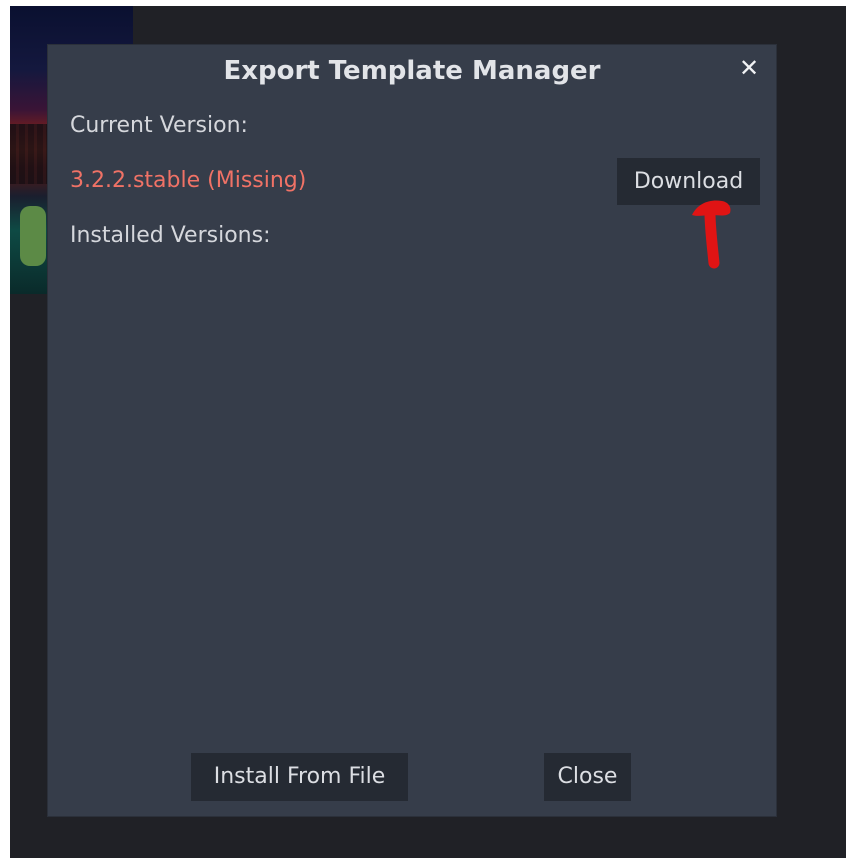 Image resolution: width=846 pixels, height=858 pixels. I want to click on close-icon: ✕, so click(749, 68).